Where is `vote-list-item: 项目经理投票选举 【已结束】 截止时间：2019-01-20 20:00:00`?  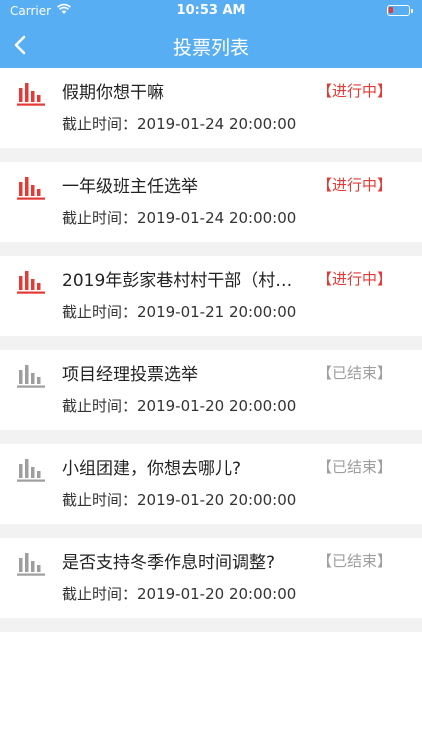
vote-list-item: 项目经理投票选举 【已结束】 截止时间：2019-01-20 20:00:00 is located at coordinates (211, 397).